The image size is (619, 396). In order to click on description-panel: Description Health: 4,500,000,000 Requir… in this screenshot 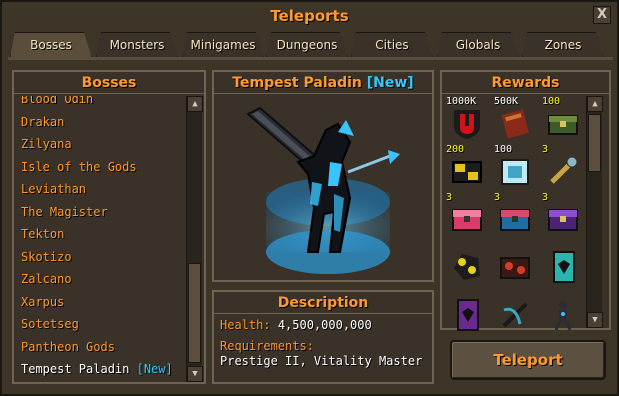, I will do `click(323, 337)`.